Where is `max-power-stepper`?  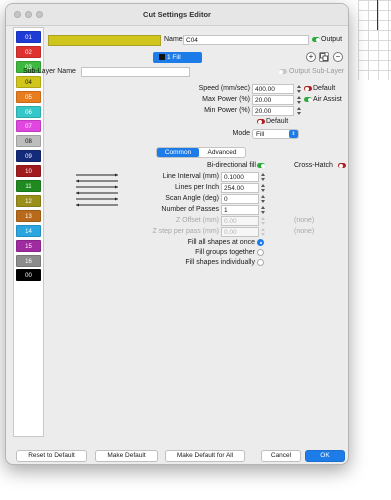 max-power-stepper is located at coordinates (299, 100).